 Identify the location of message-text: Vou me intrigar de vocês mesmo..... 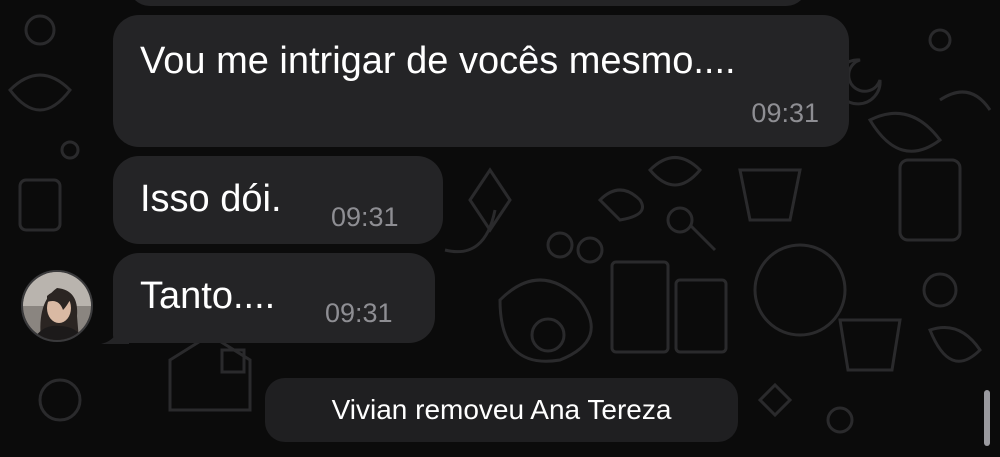
(438, 61).